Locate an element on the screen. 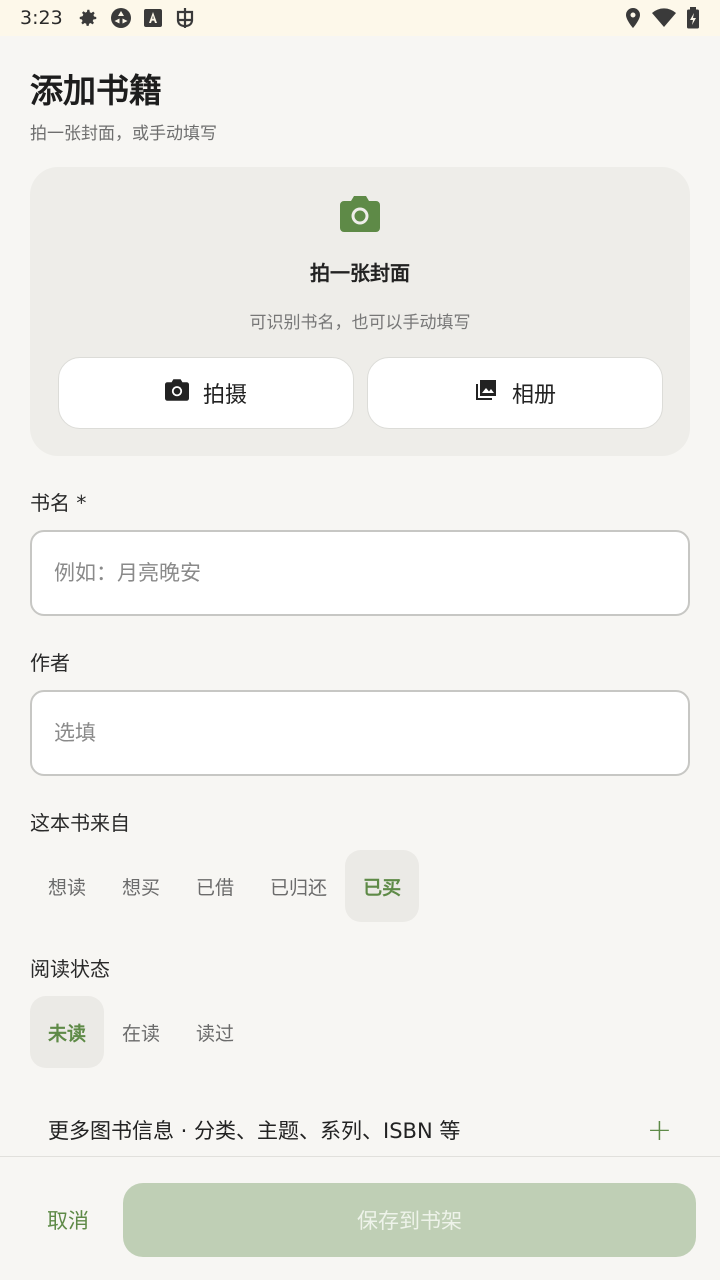 The image size is (720, 1280). status-chip-reading: 在读 is located at coordinates (141, 1032).